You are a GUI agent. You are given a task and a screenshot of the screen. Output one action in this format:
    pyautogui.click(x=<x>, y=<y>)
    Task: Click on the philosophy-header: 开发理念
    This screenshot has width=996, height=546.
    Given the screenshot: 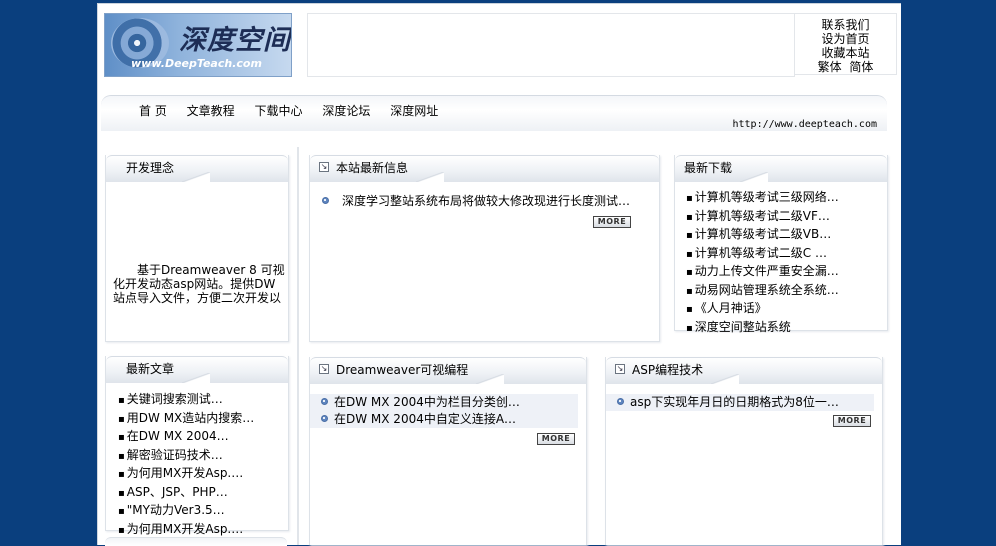 What is the action you would take?
    pyautogui.click(x=197, y=168)
    